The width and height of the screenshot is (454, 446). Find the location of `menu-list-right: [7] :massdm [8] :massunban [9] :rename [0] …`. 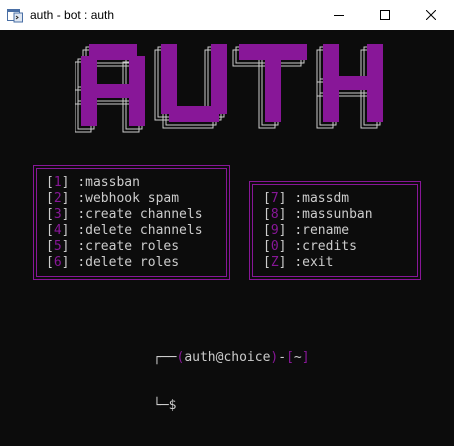

menu-list-right: [7] :massdm [8] :massunban [9] :rename [0] … is located at coordinates (318, 231).